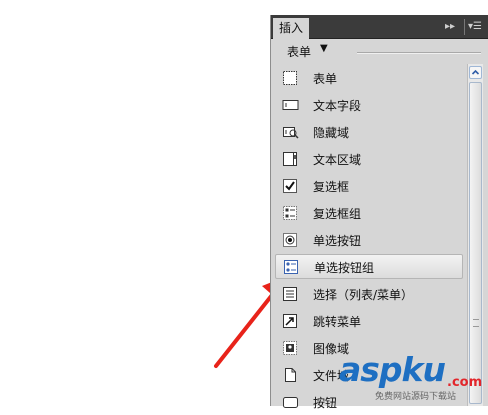  I want to click on file-field-icon, so click(290, 375).